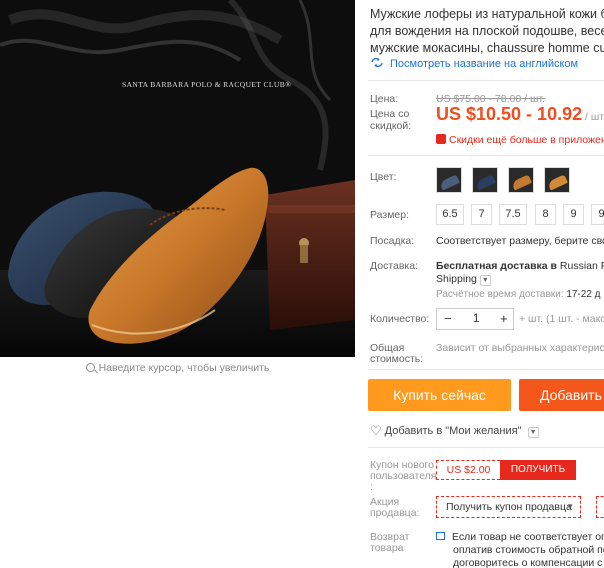  I want to click on zoom-hint: Наведите курсор, чтобы увеличить, so click(177, 368).